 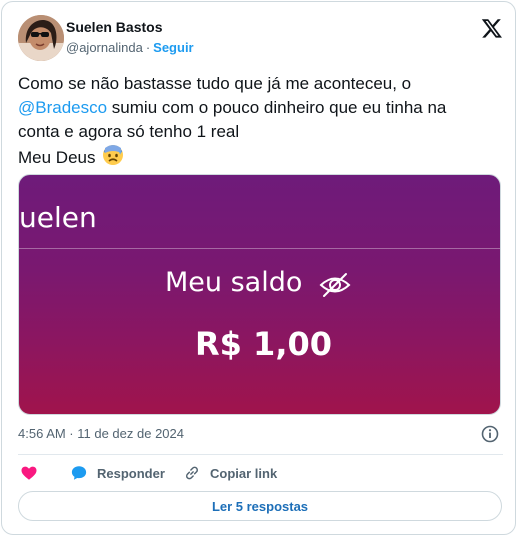 What do you see at coordinates (260, 39) in the screenshot?
I see `tweet-header: Suelen Bastos @ajornalinda · Seguir` at bounding box center [260, 39].